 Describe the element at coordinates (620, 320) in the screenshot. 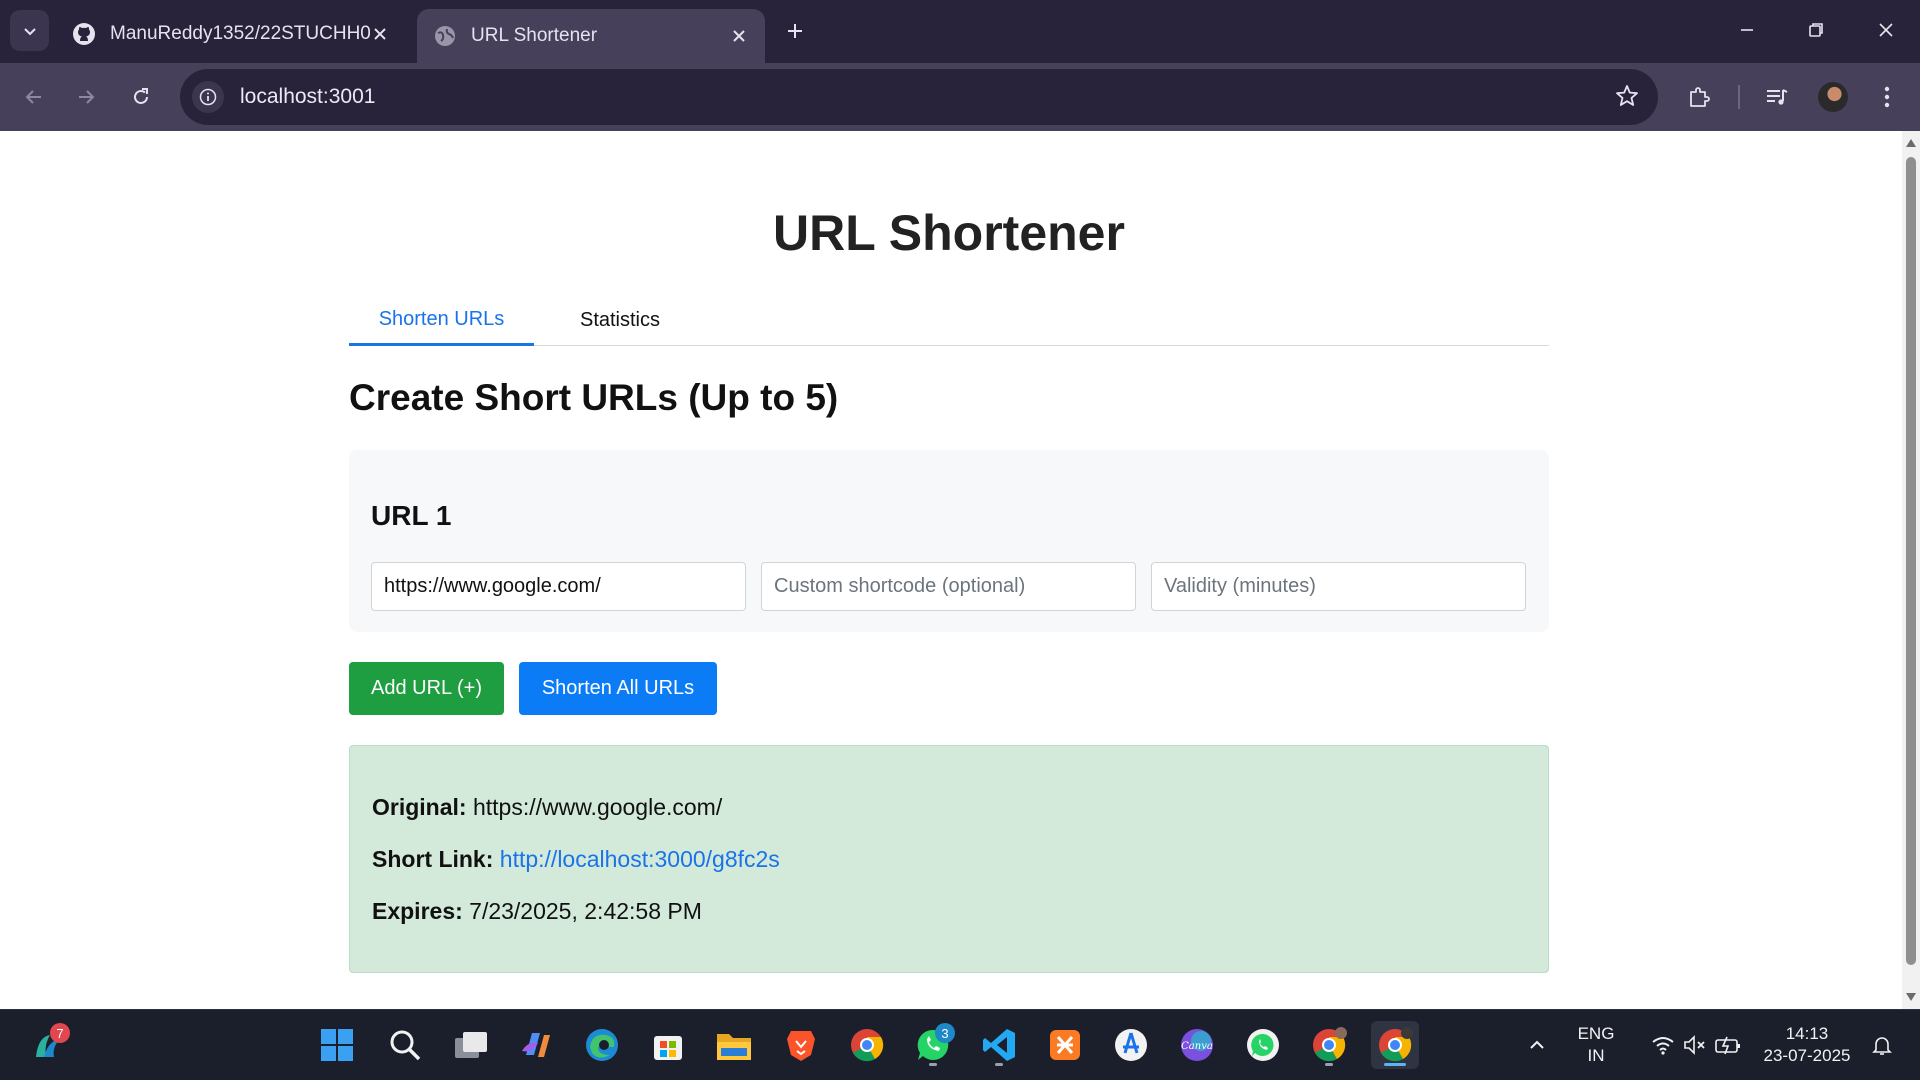

I see `tab-statistics: Statistics` at that location.